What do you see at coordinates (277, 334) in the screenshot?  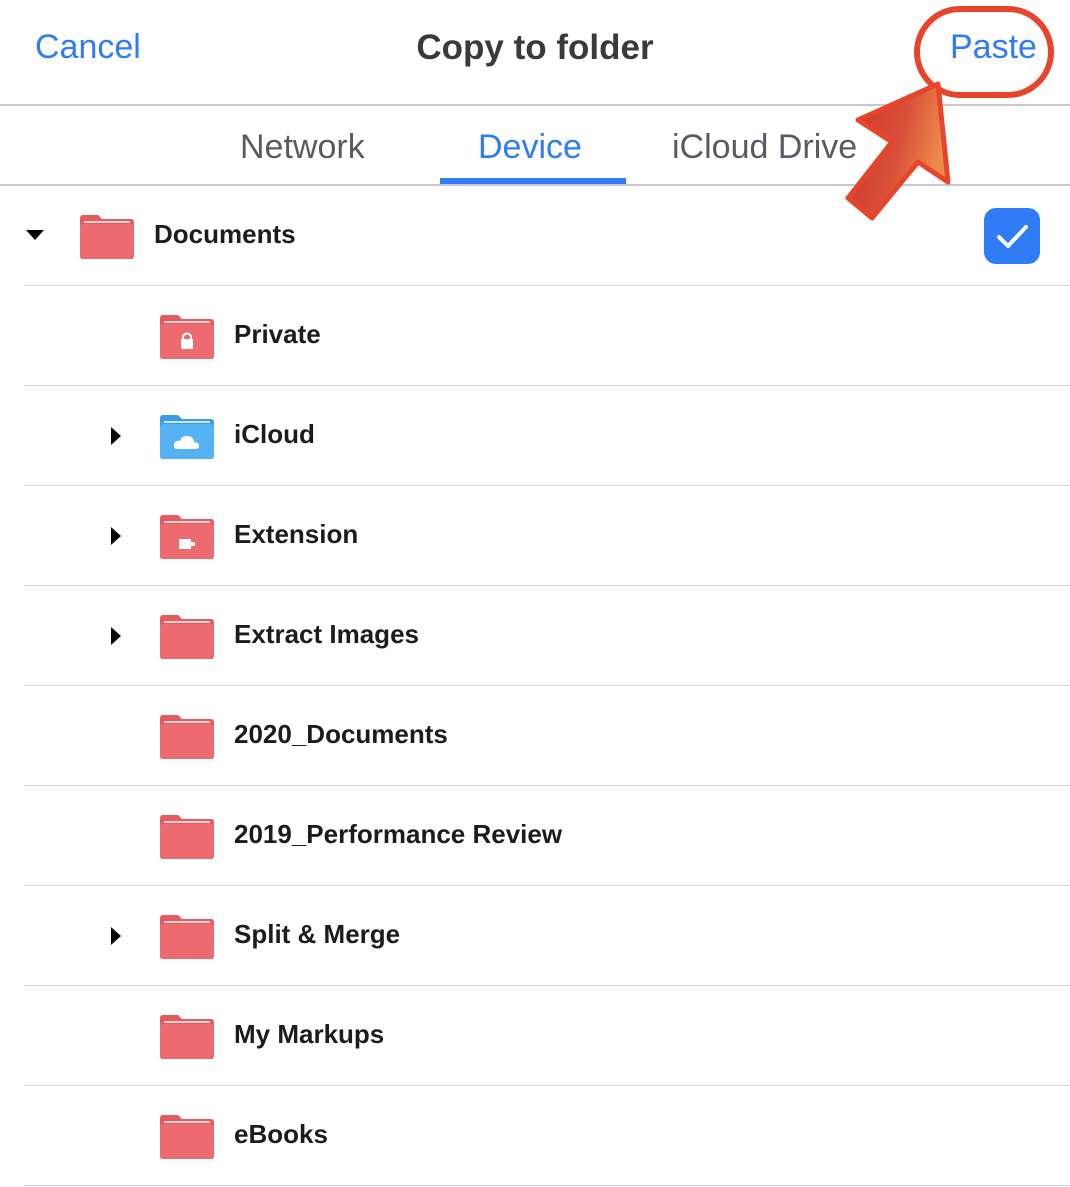 I see `folder-label: Private` at bounding box center [277, 334].